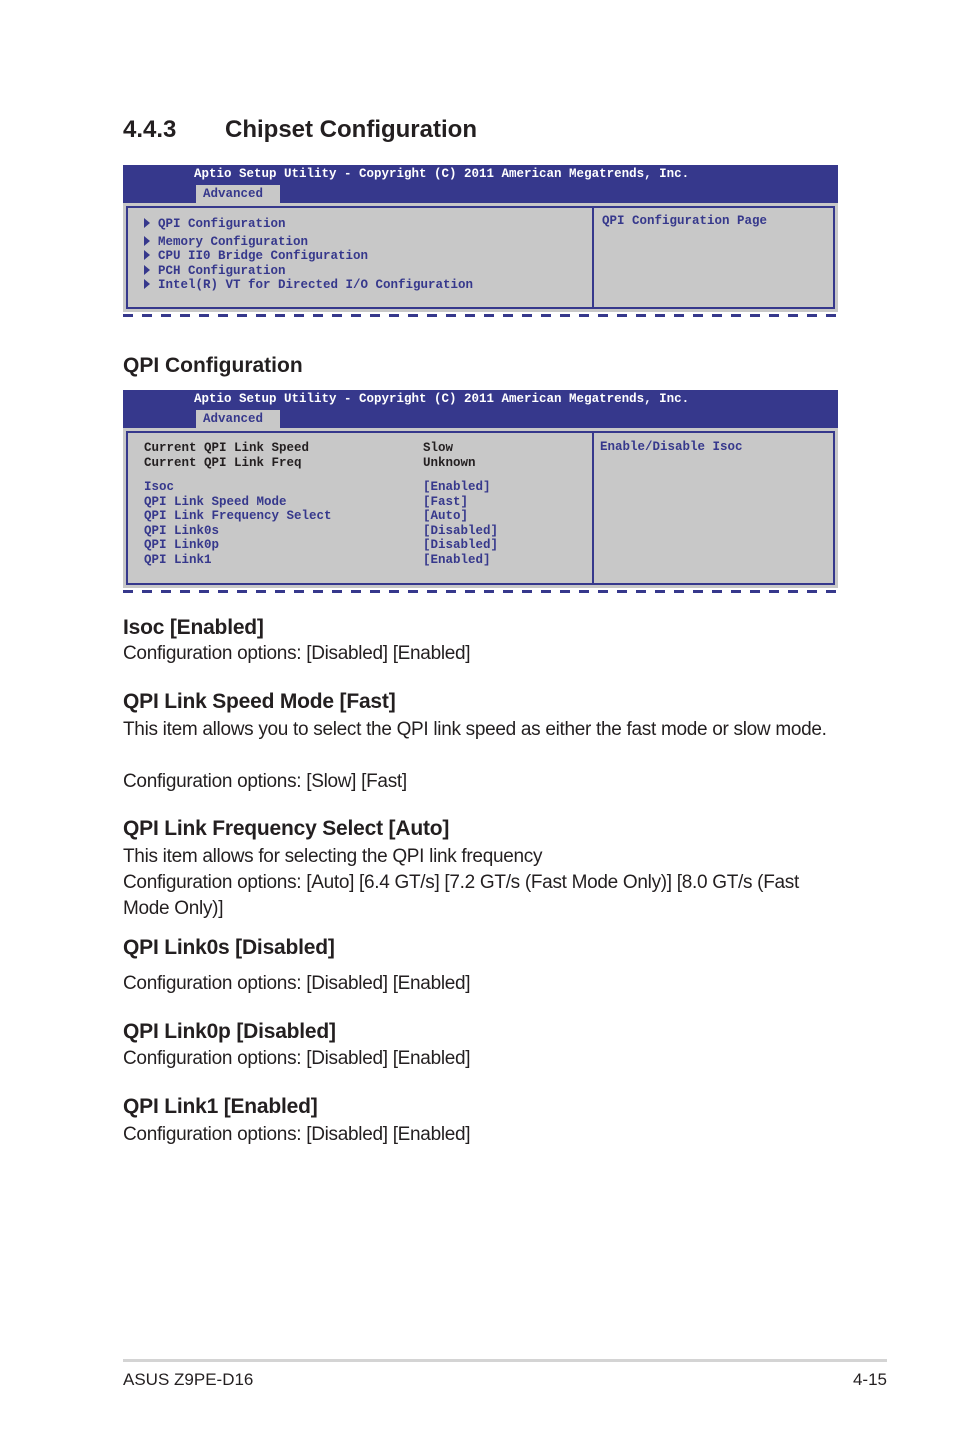  What do you see at coordinates (286, 828) in the screenshot?
I see `desc-title-frequency: QPI Link Frequency Select [Auto]` at bounding box center [286, 828].